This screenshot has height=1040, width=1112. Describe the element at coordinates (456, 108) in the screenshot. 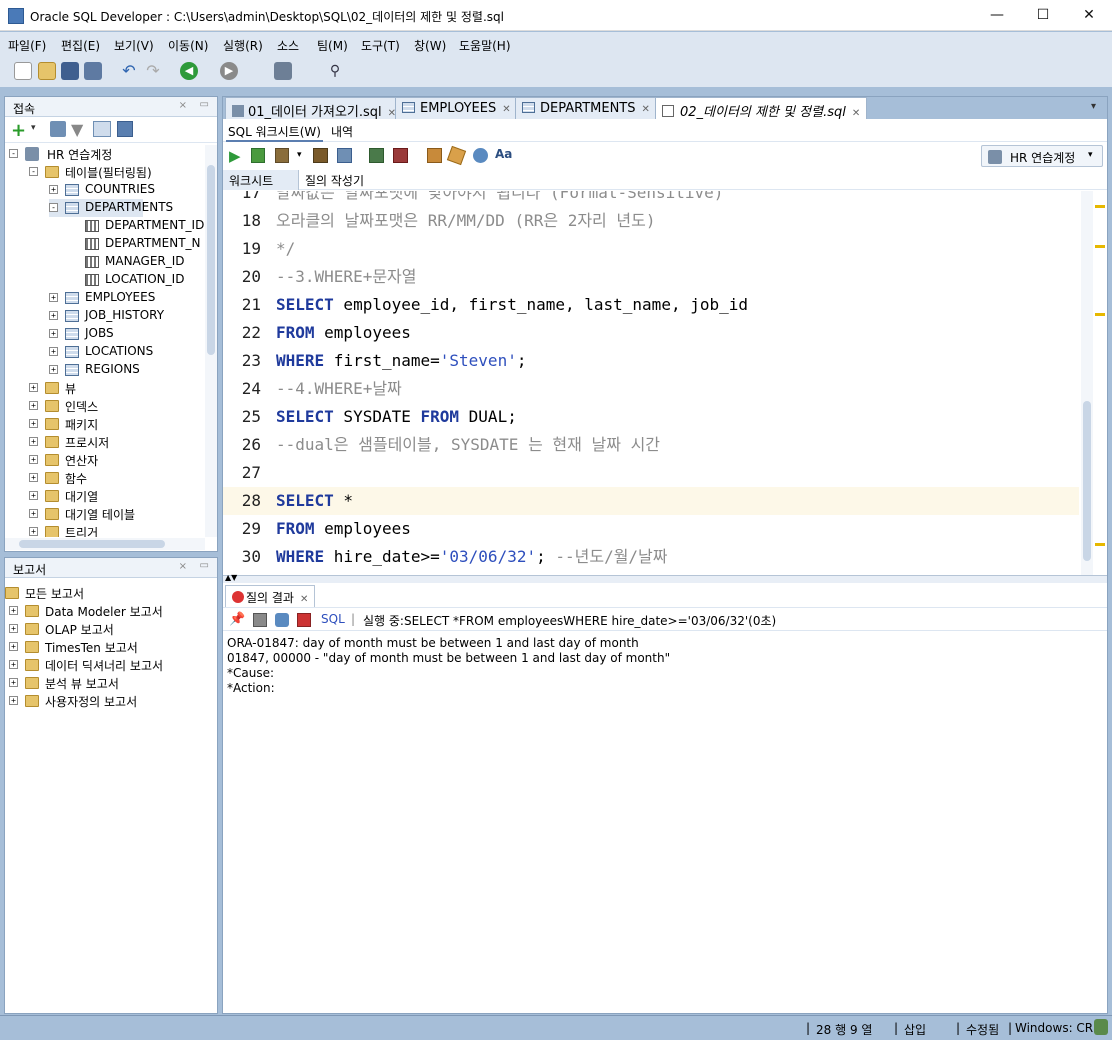

I see `tab-employees: EMPLOYEES ✕` at that location.